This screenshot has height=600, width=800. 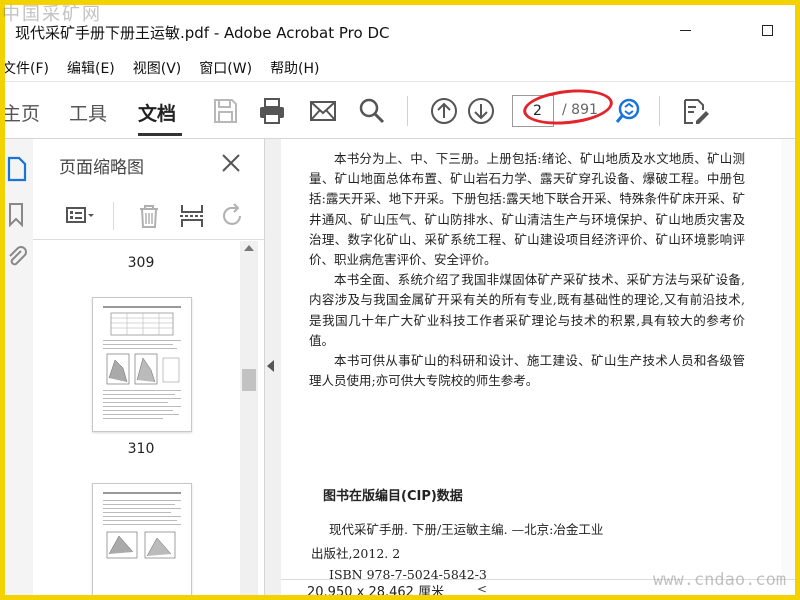 I want to click on active-tab-indicator, so click(x=160, y=134).